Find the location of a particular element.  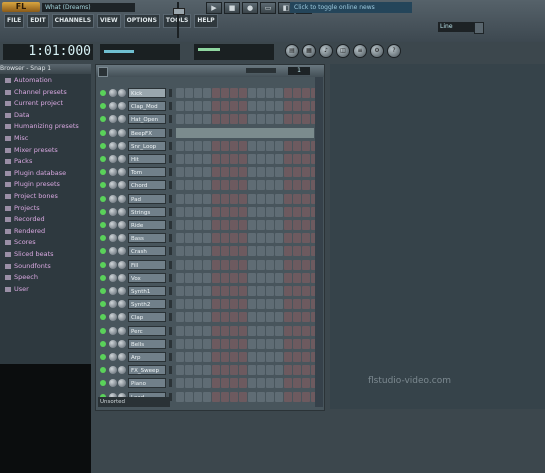

browser-folder: Misc is located at coordinates (46, 139).